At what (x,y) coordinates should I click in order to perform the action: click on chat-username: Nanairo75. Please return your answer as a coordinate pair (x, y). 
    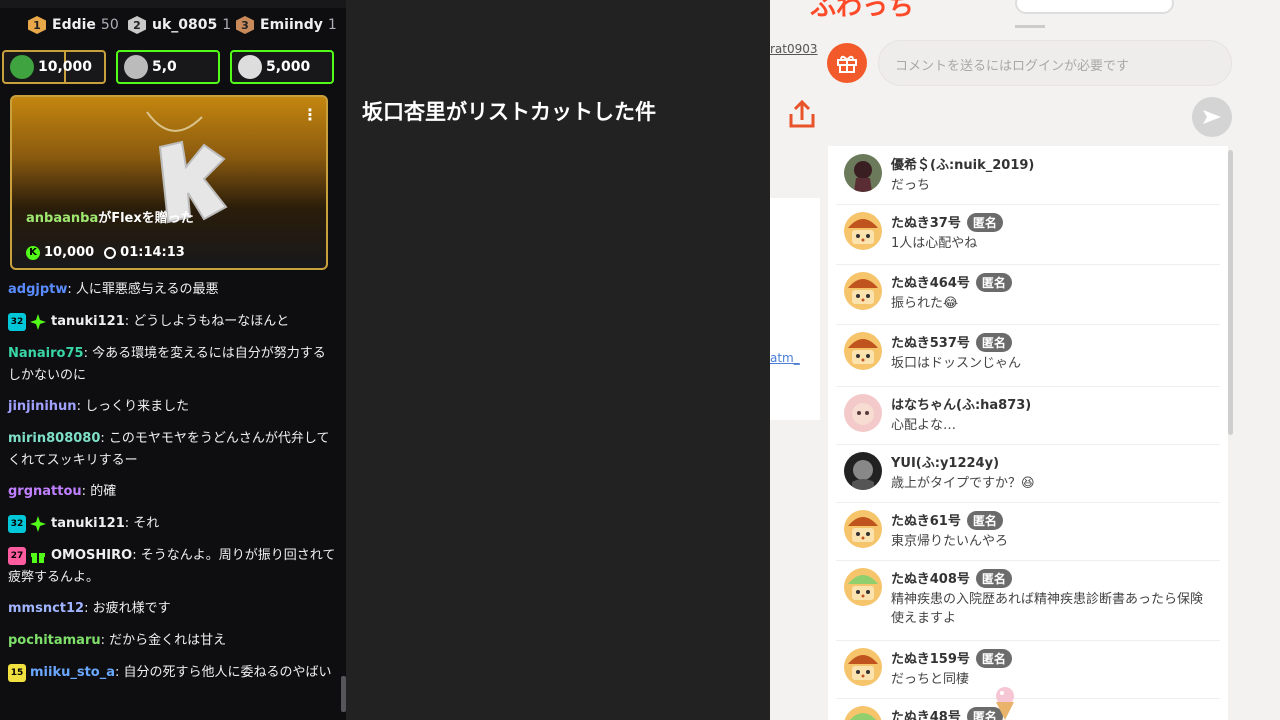
    Looking at the image, I should click on (46, 353).